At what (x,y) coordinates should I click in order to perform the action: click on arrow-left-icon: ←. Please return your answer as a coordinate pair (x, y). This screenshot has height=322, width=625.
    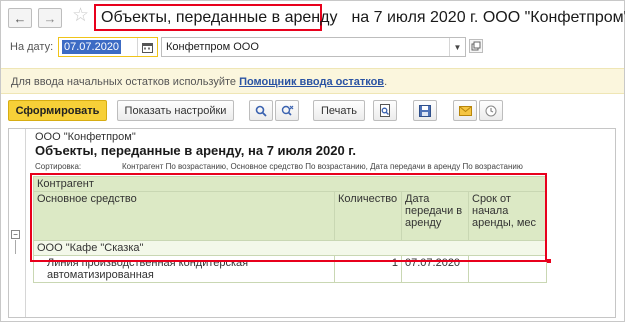
    Looking at the image, I should click on (20, 18).